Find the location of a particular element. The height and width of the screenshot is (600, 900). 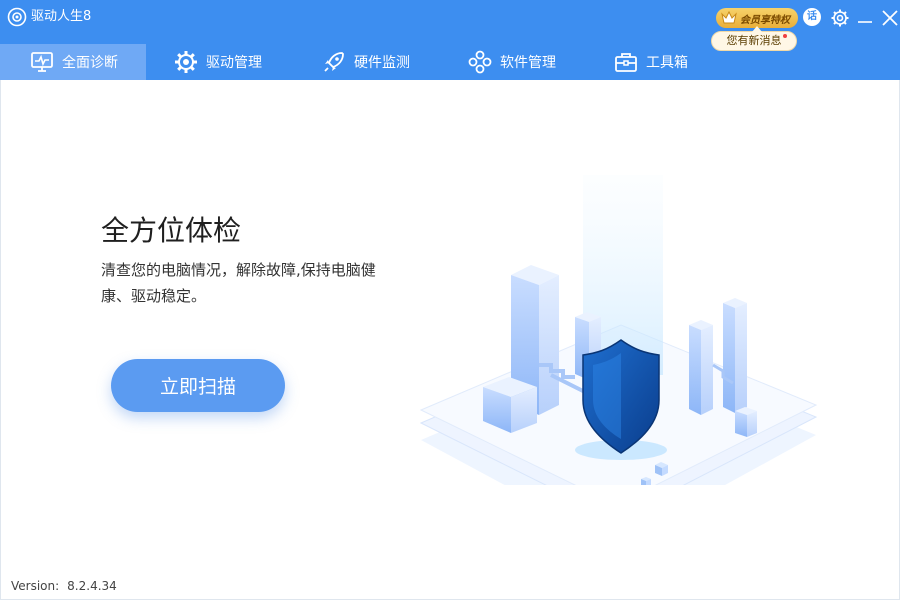

tab-label: 软件管理 is located at coordinates (528, 63).